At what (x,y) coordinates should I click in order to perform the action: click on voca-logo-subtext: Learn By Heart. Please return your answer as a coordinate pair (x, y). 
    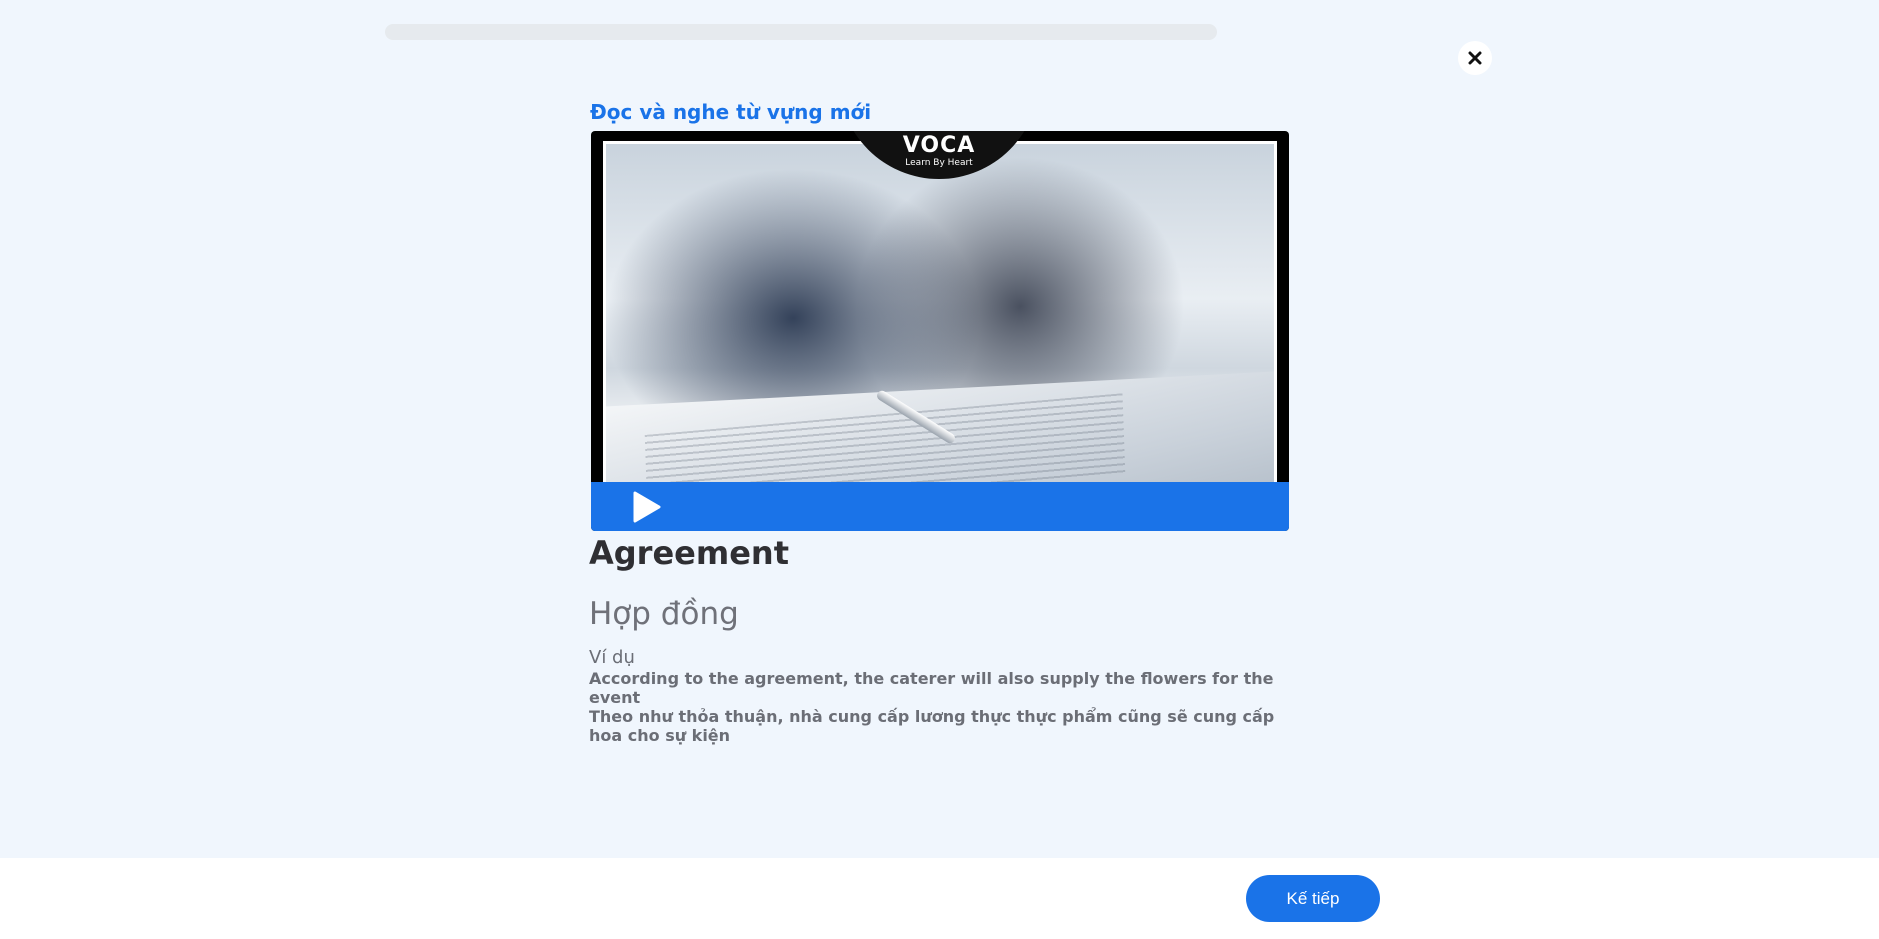
    Looking at the image, I should click on (939, 163).